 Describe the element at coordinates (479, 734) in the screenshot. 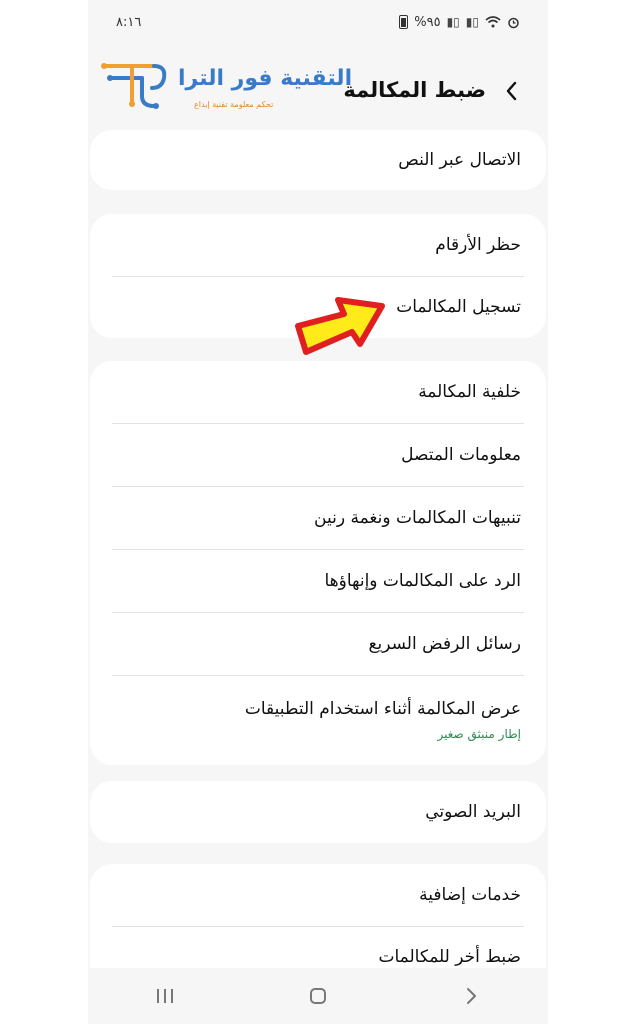

I see `item-subtitle: إطار منبثق صغير` at that location.